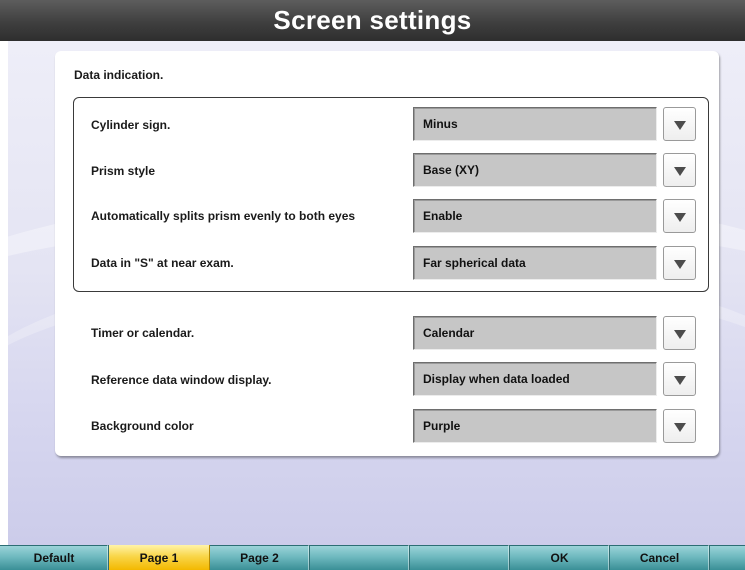 The image size is (745, 570). What do you see at coordinates (535, 426) in the screenshot?
I see `background-color-select: Purple` at bounding box center [535, 426].